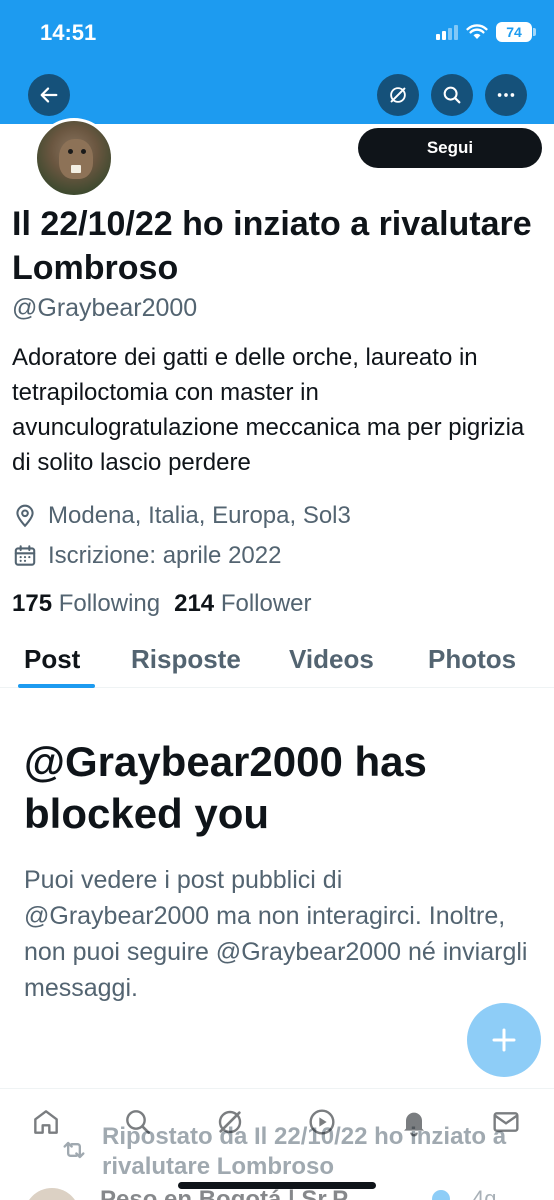 This screenshot has width=554, height=1200. Describe the element at coordinates (109, 603) in the screenshot. I see `following-label: Following` at that location.